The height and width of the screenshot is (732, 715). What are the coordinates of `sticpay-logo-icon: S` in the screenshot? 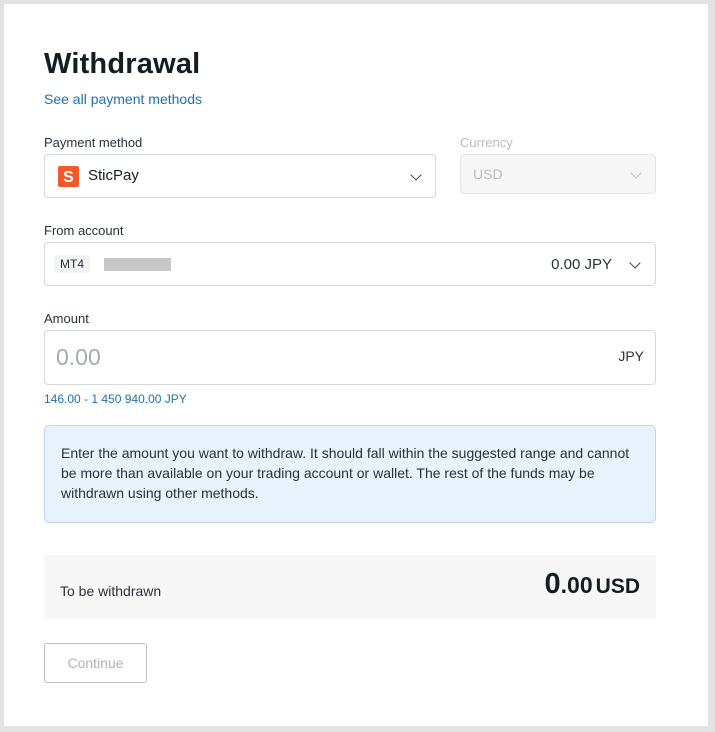 It's located at (68, 176).